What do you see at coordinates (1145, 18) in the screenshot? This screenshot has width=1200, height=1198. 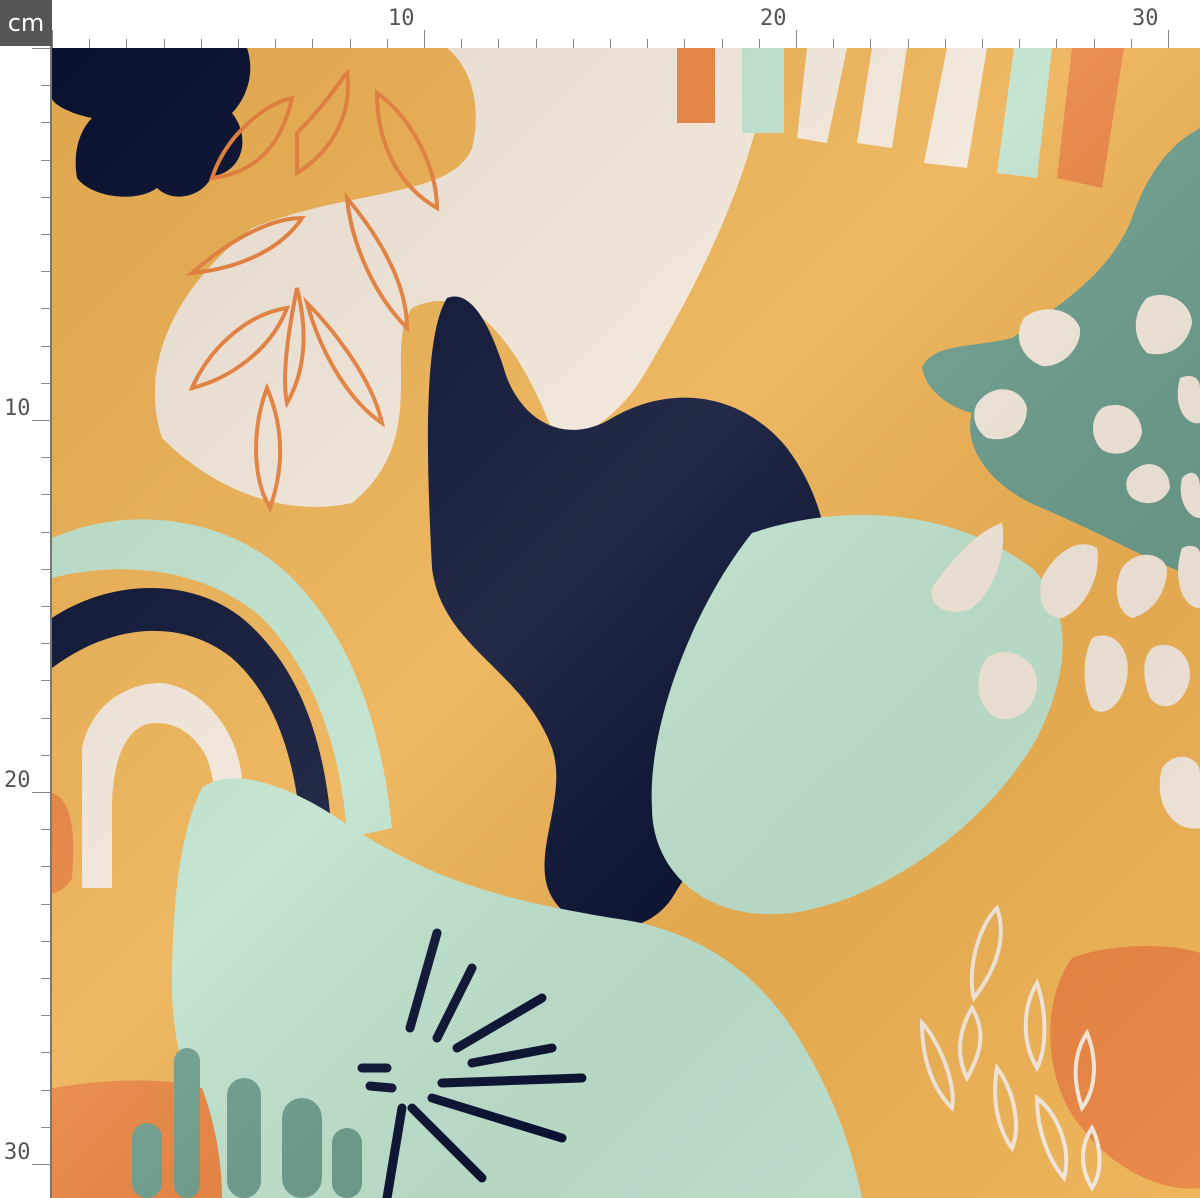 I see `top-ruler-label-30: 30` at bounding box center [1145, 18].